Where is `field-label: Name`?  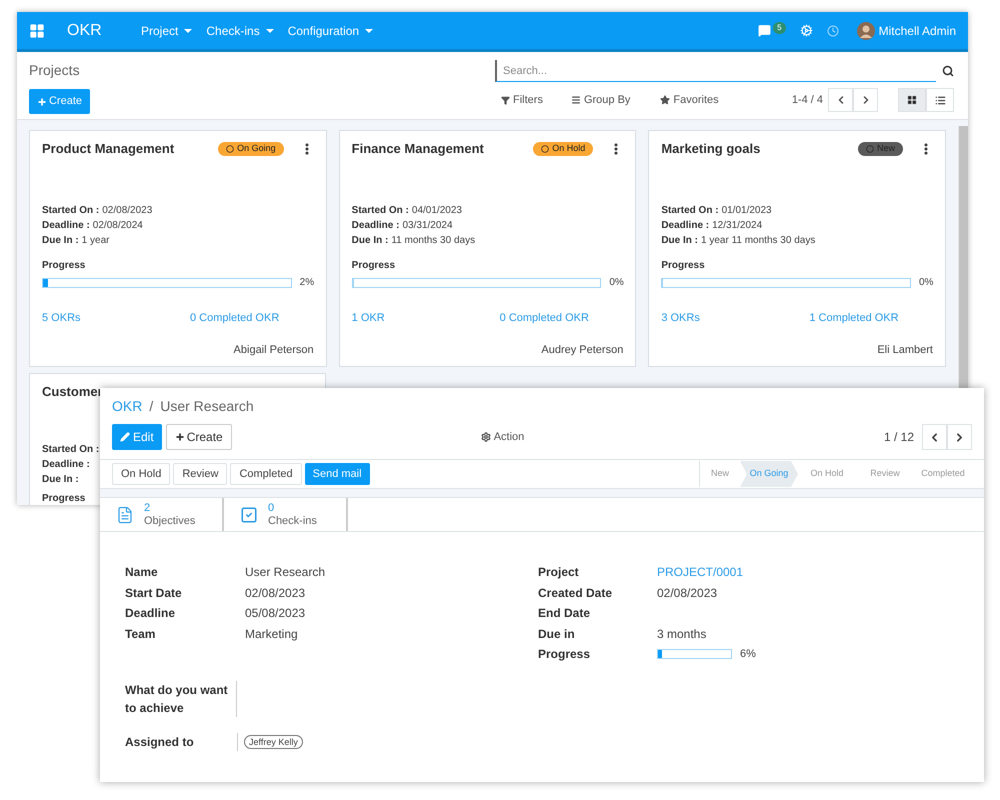 field-label: Name is located at coordinates (142, 573).